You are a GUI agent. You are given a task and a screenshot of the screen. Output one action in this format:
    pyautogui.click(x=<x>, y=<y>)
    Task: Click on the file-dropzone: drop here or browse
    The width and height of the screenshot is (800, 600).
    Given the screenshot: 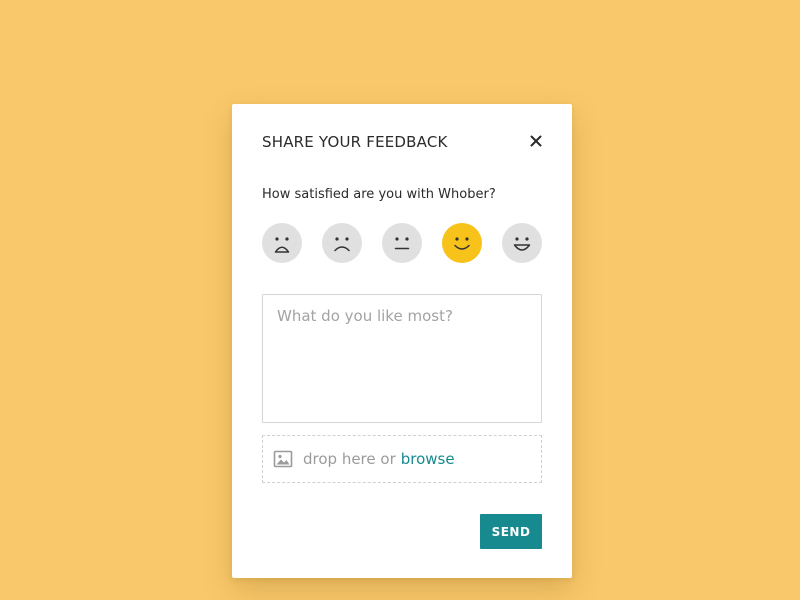 What is the action you would take?
    pyautogui.click(x=402, y=459)
    